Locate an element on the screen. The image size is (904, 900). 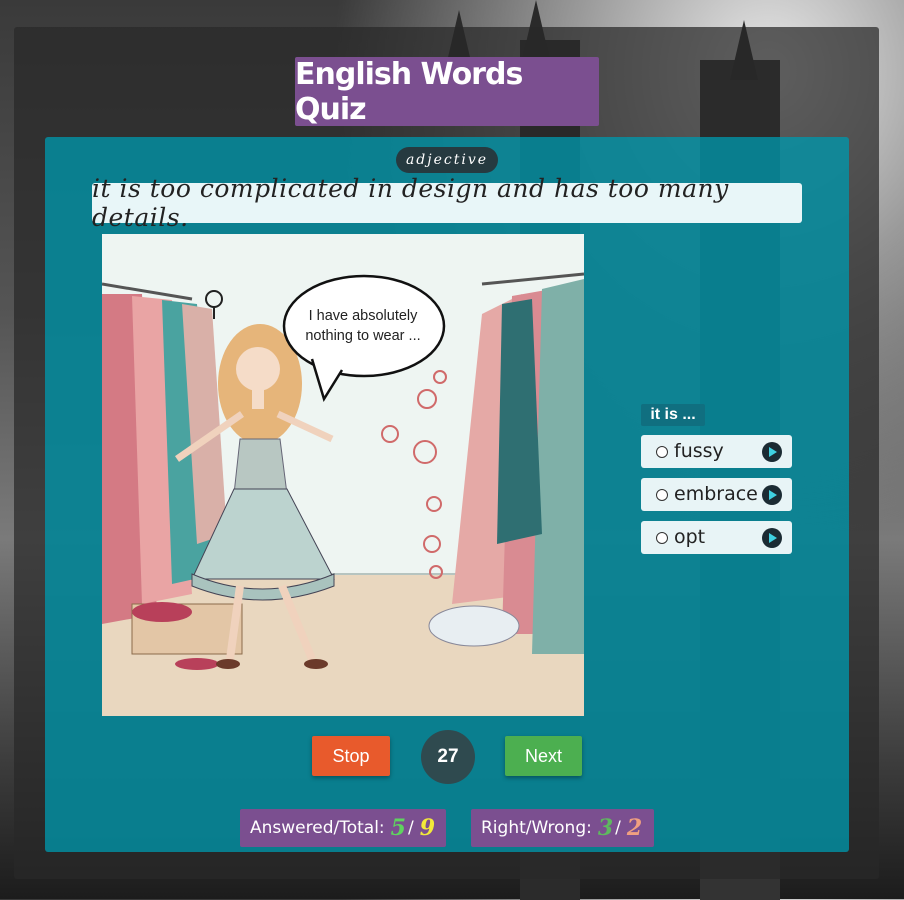
next-button: Next is located at coordinates (543, 756).